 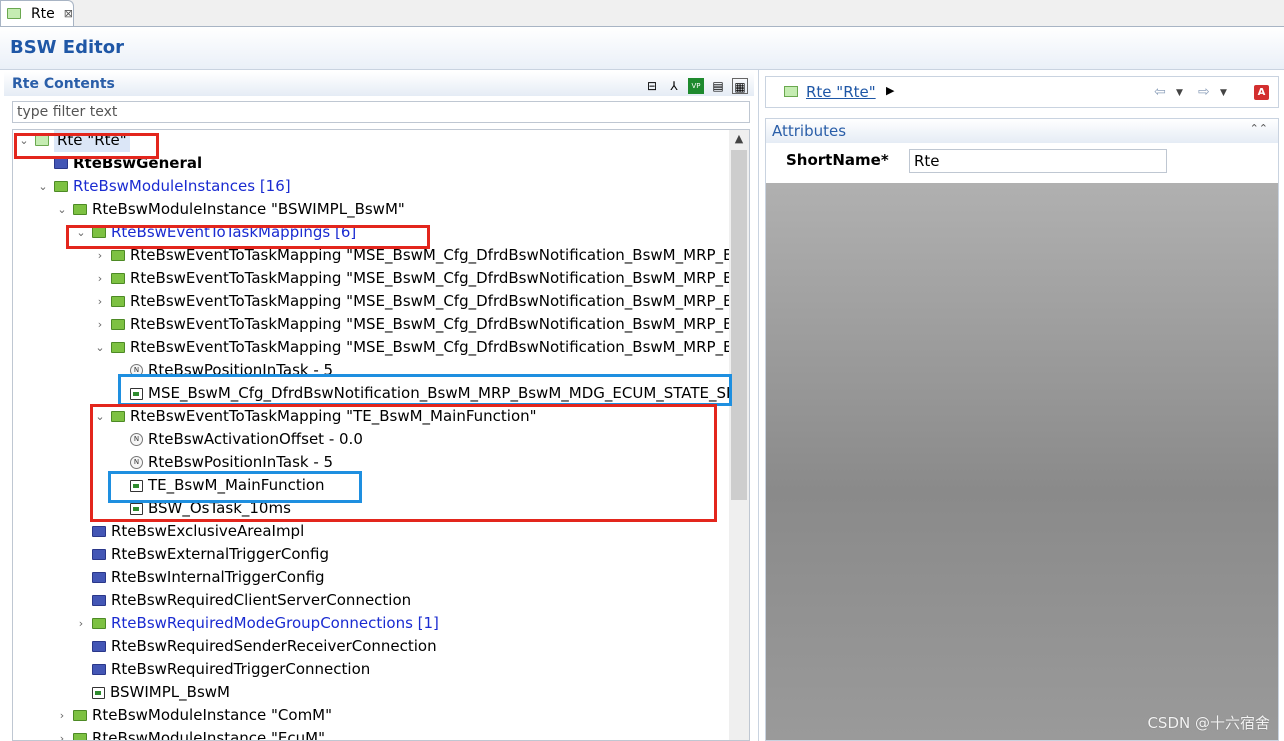 I want to click on grid-view-icon: ▦, so click(x=740, y=86).